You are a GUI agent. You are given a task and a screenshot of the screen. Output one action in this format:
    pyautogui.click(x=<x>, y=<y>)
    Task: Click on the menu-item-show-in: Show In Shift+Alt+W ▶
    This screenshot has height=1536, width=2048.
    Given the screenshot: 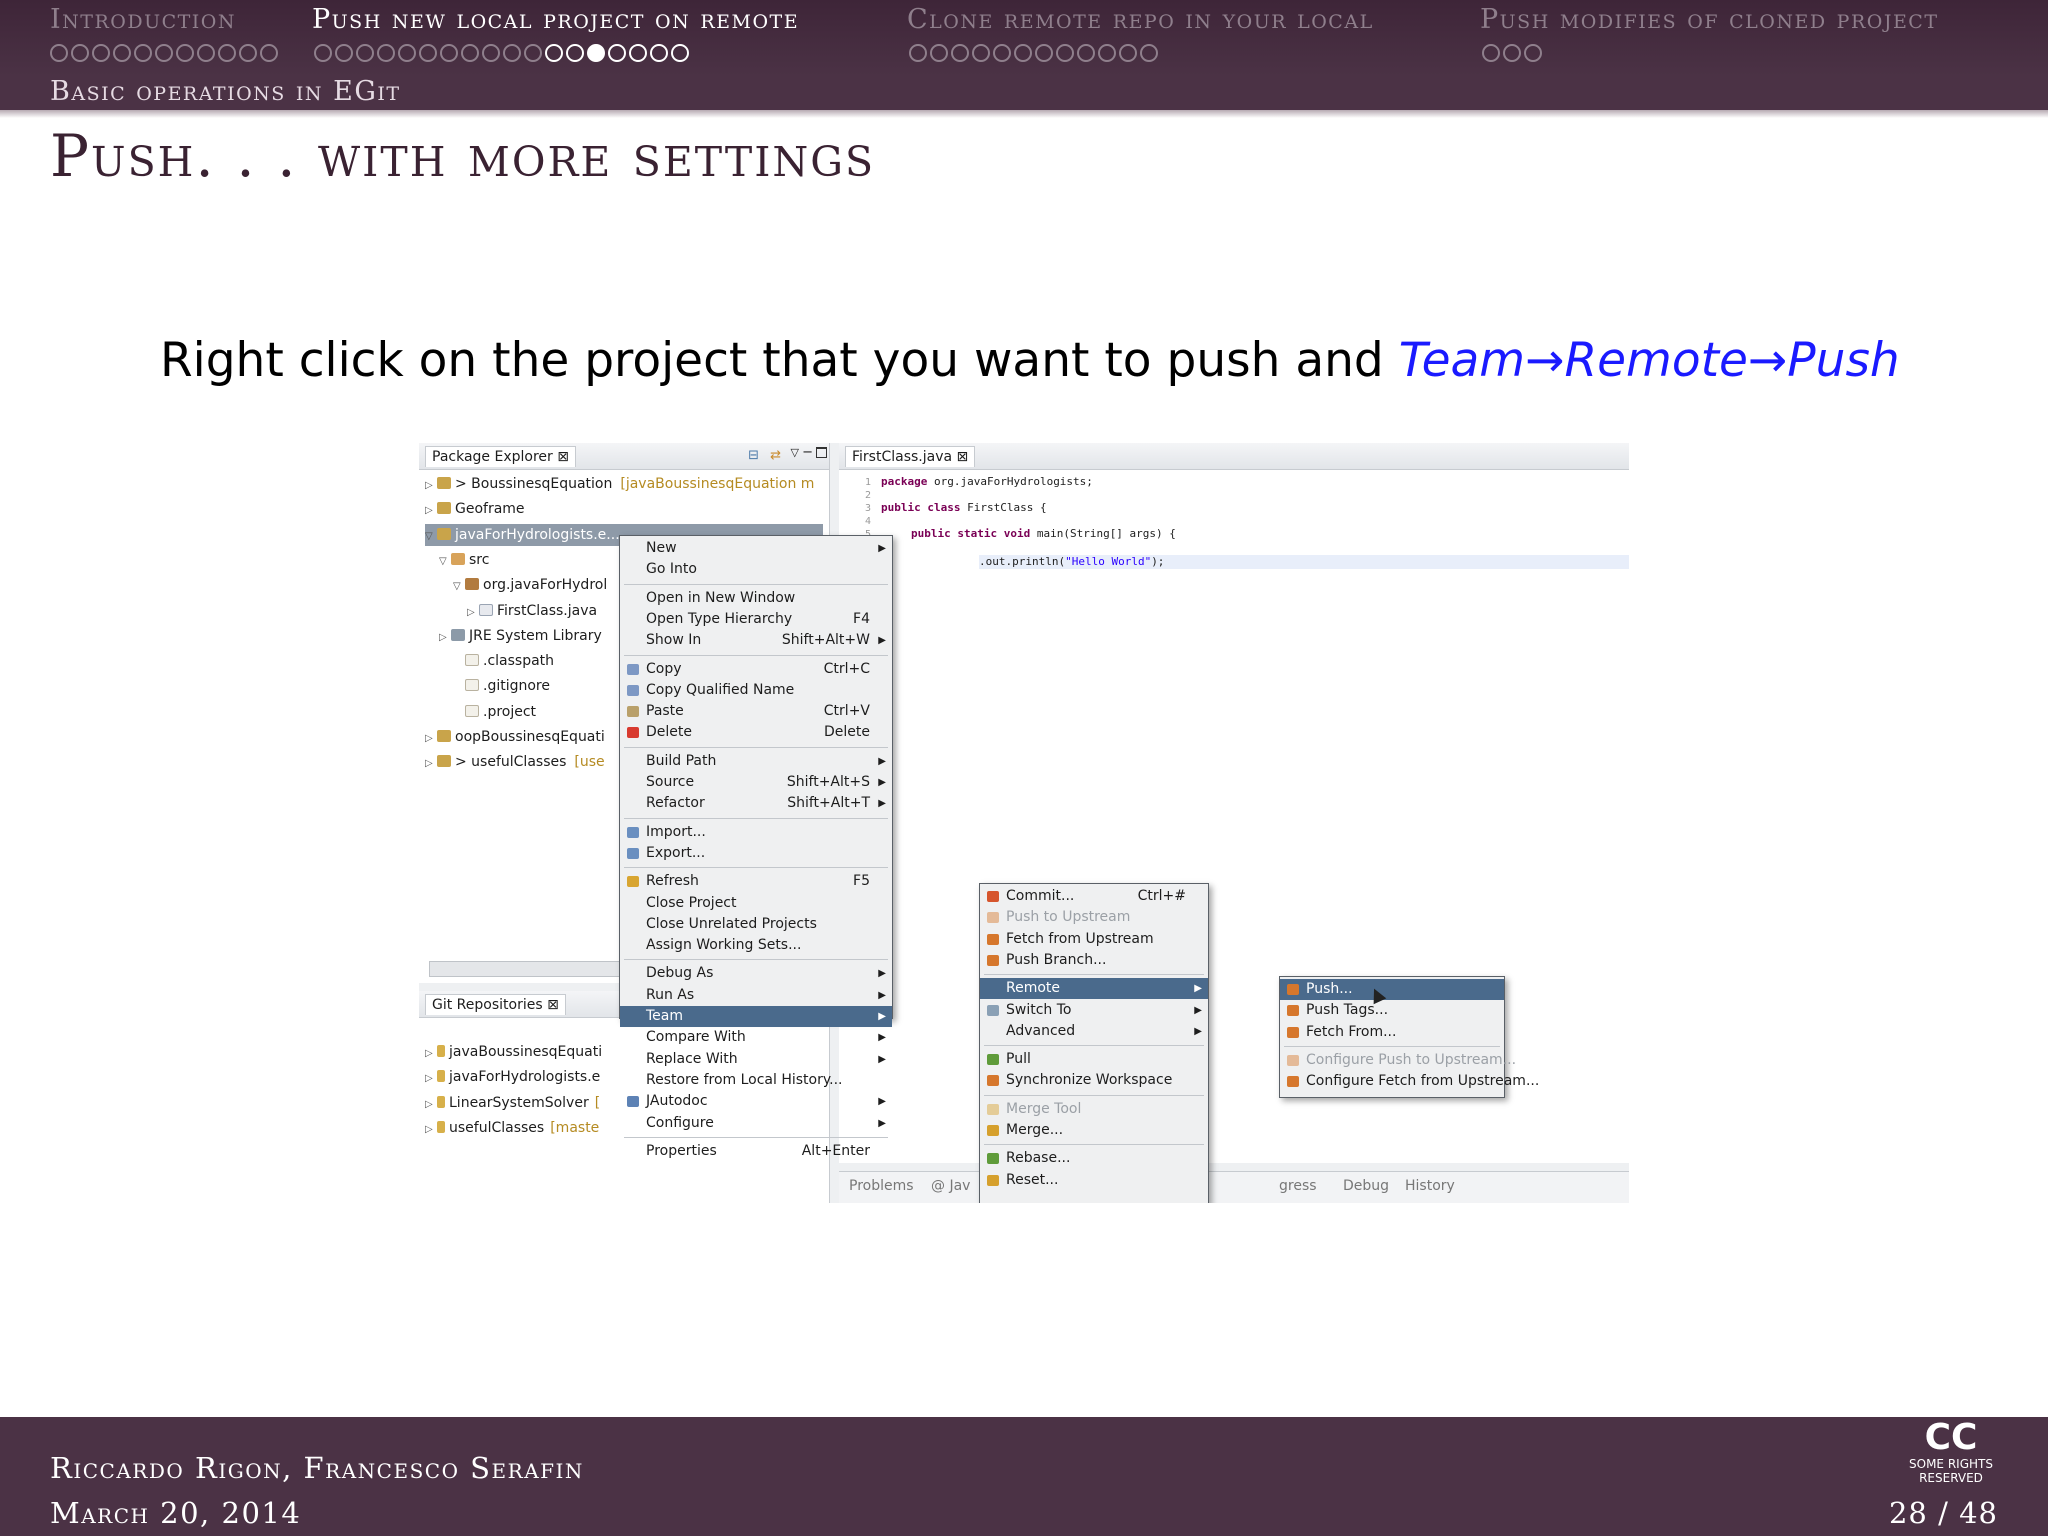 What is the action you would take?
    pyautogui.click(x=756, y=640)
    